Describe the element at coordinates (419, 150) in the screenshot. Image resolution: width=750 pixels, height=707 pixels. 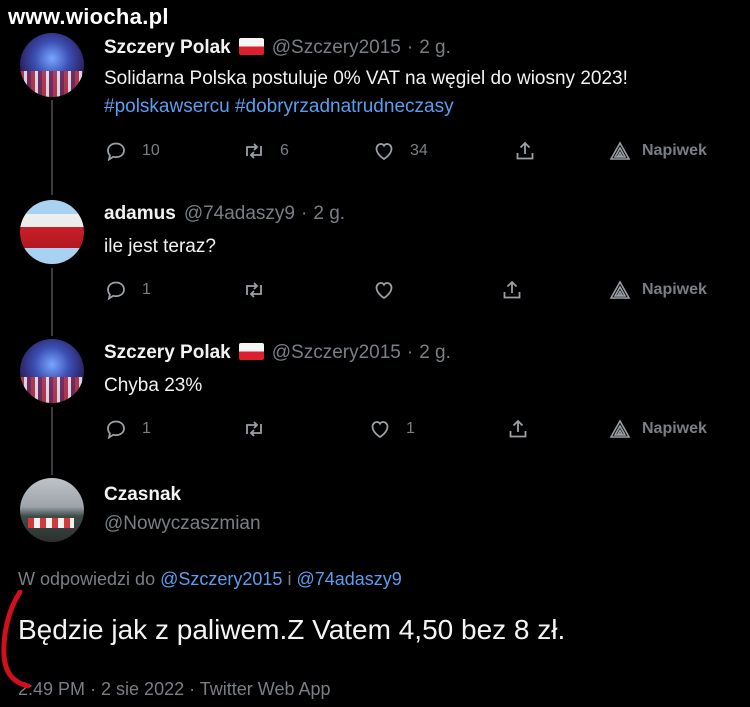
I see `like-count: 34` at that location.